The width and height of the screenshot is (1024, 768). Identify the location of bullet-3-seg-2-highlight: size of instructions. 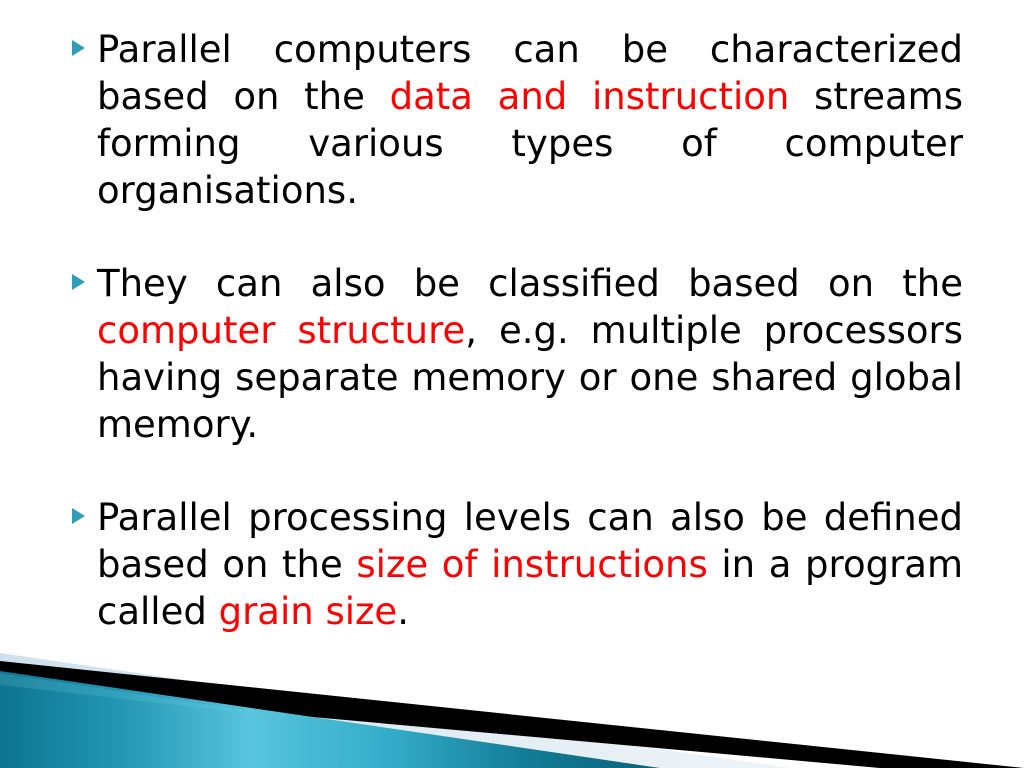
(532, 564).